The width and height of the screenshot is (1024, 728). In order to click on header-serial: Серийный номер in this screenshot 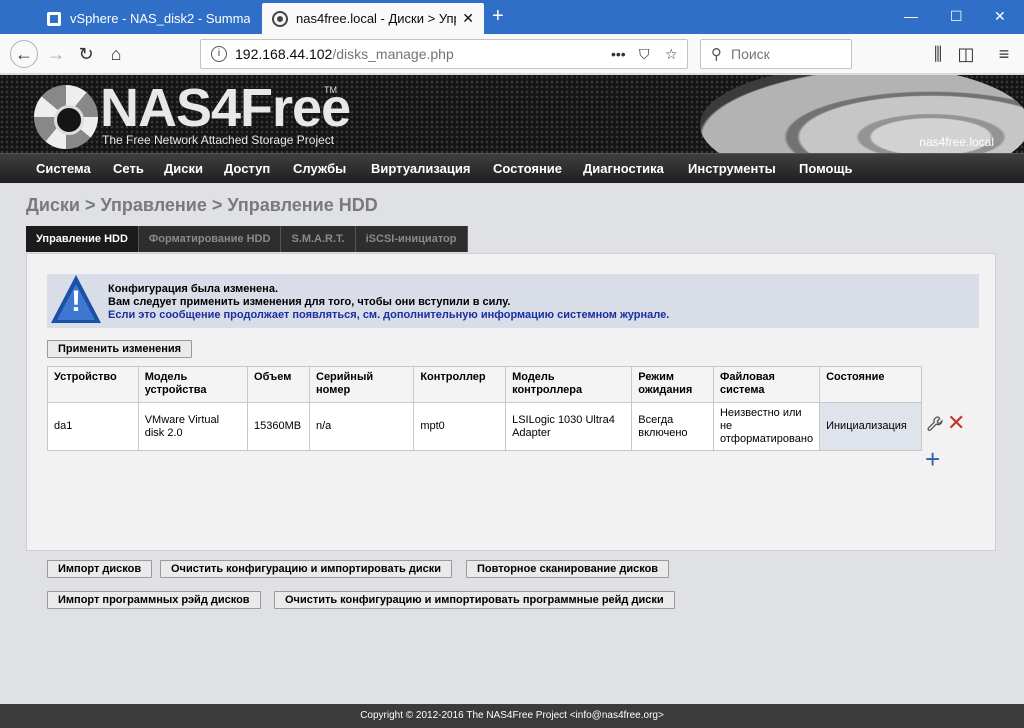, I will do `click(361, 384)`.